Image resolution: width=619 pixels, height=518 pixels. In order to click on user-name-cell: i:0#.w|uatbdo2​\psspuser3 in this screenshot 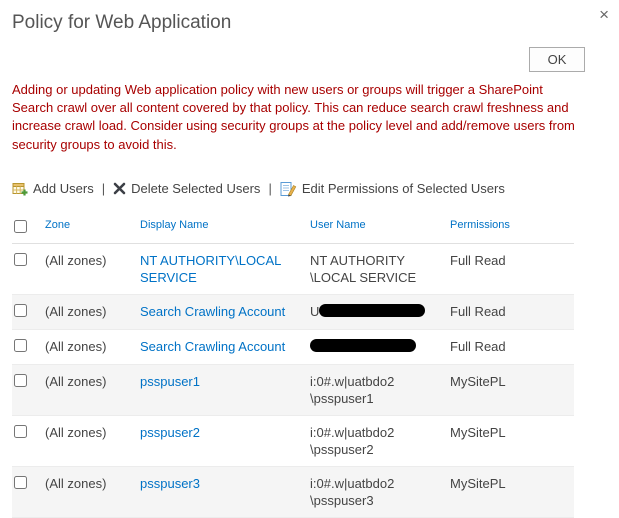, I will do `click(380, 492)`.